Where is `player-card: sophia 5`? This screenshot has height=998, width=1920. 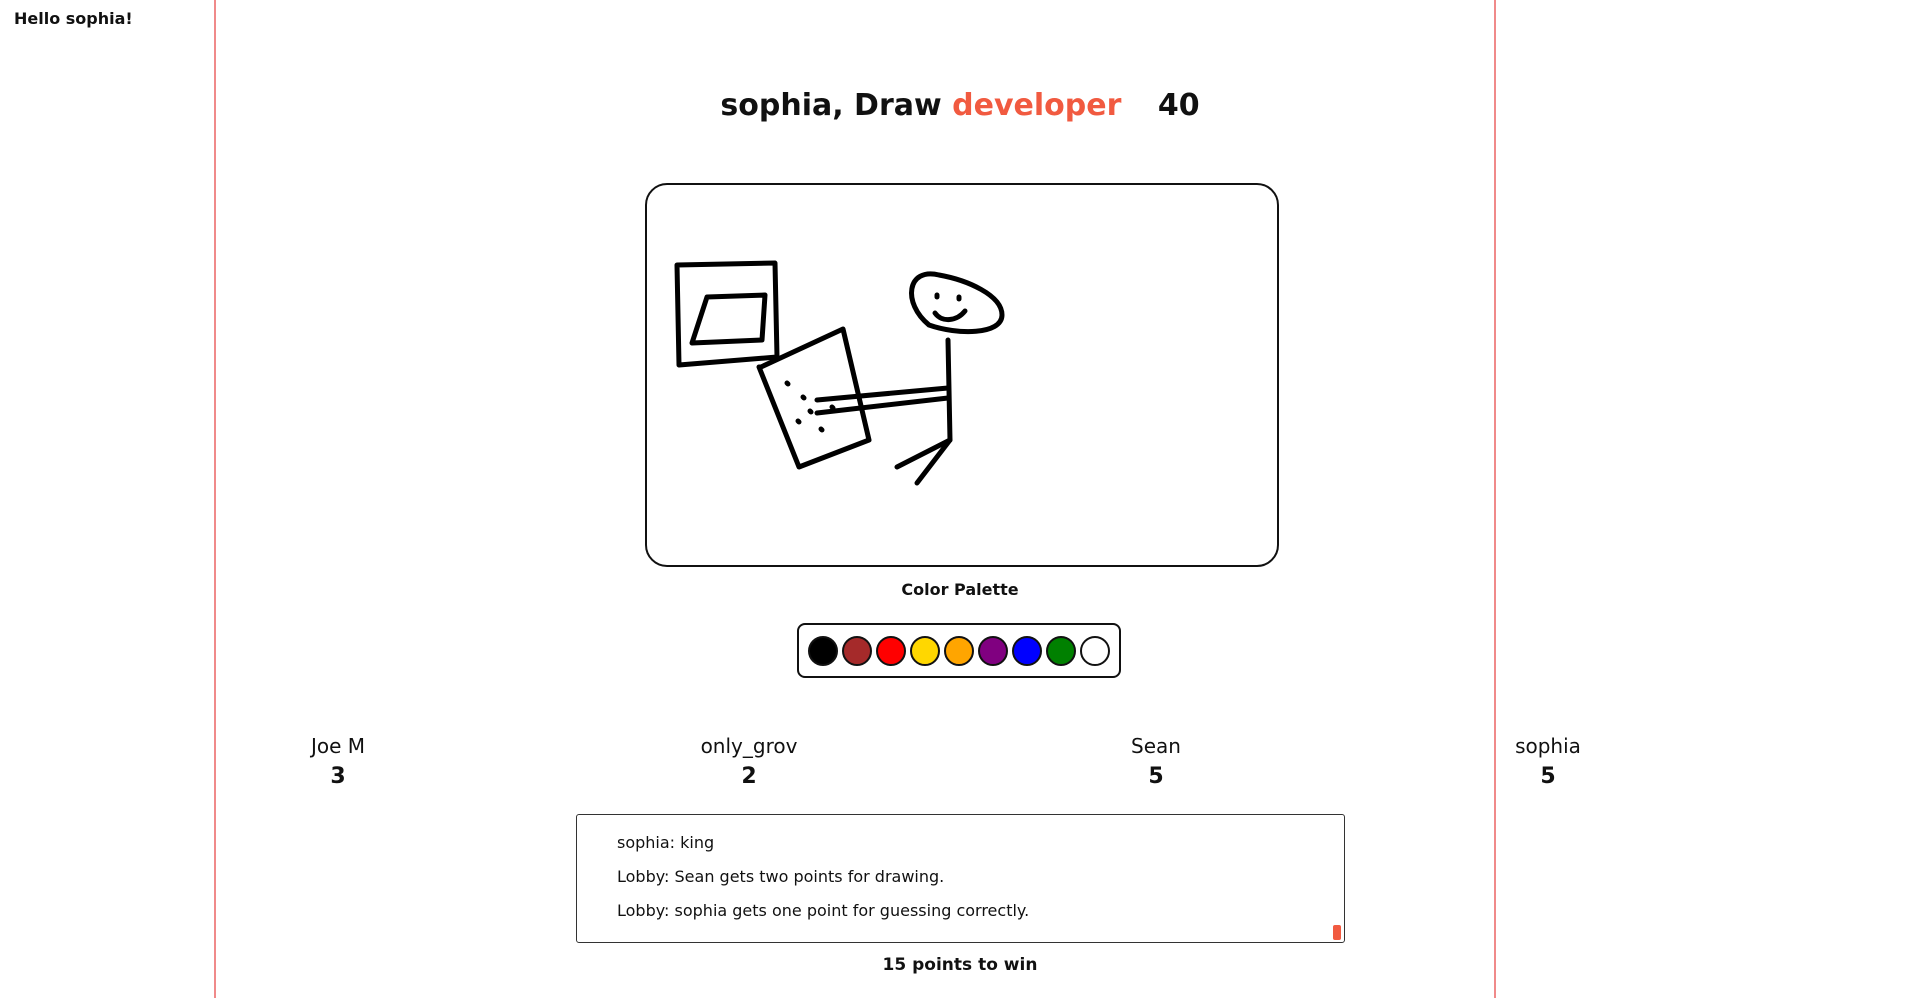 player-card: sophia 5 is located at coordinates (1548, 761).